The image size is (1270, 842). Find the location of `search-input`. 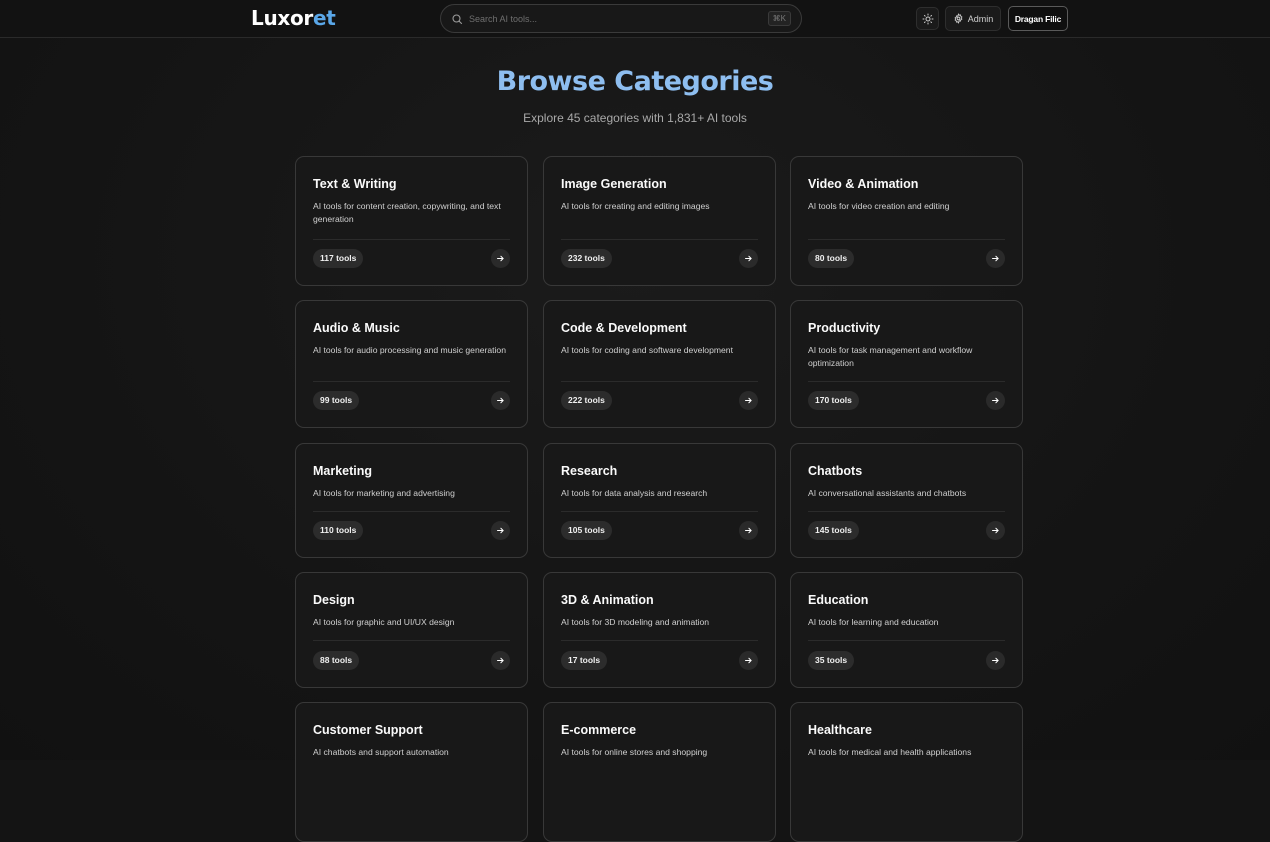

search-input is located at coordinates (614, 18).